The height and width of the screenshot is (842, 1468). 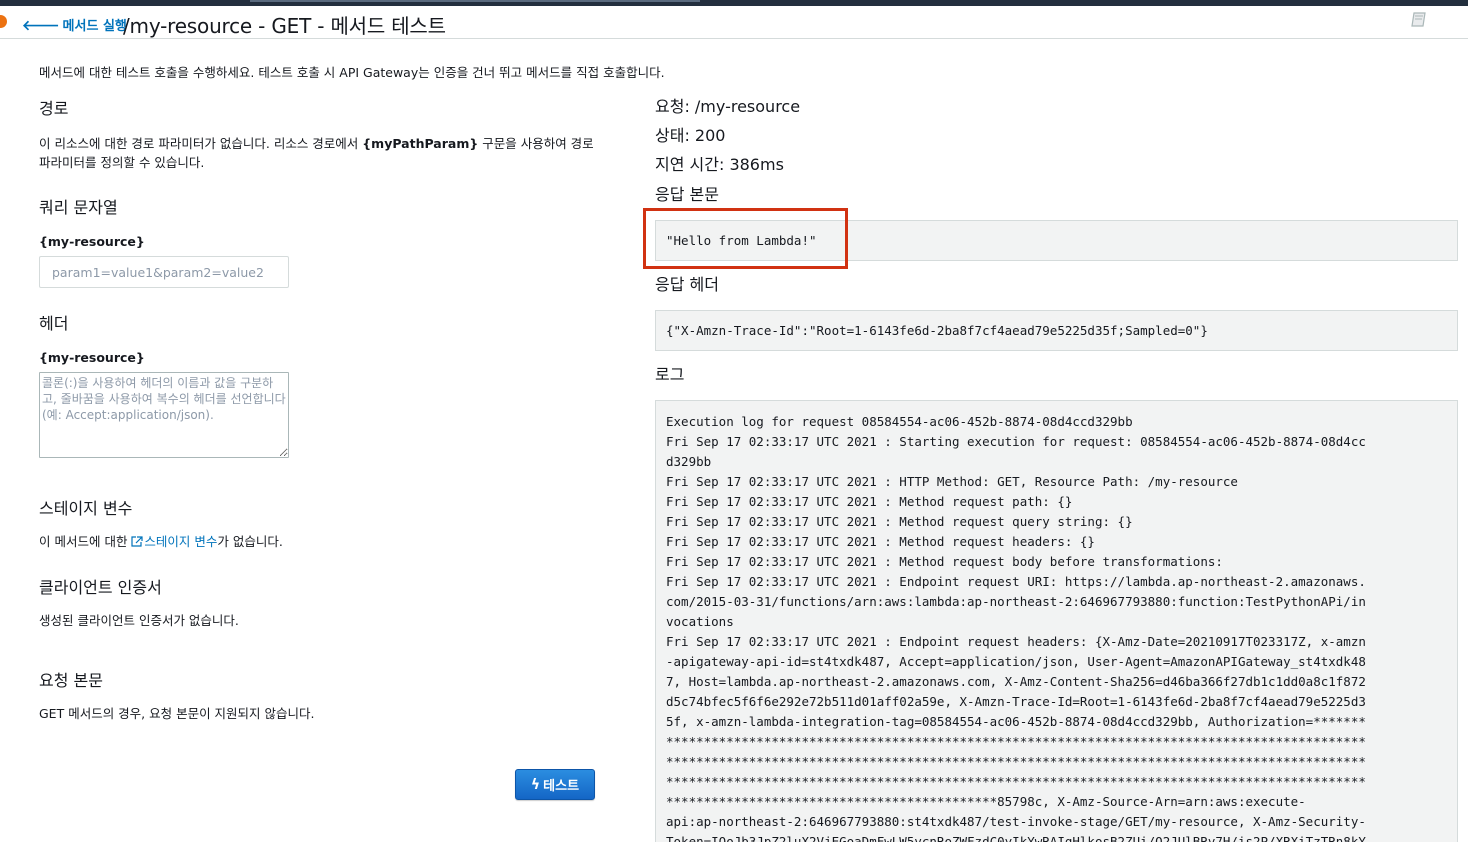 What do you see at coordinates (687, 284) in the screenshot?
I see `response-headers-heading: 응답 헤더` at bounding box center [687, 284].